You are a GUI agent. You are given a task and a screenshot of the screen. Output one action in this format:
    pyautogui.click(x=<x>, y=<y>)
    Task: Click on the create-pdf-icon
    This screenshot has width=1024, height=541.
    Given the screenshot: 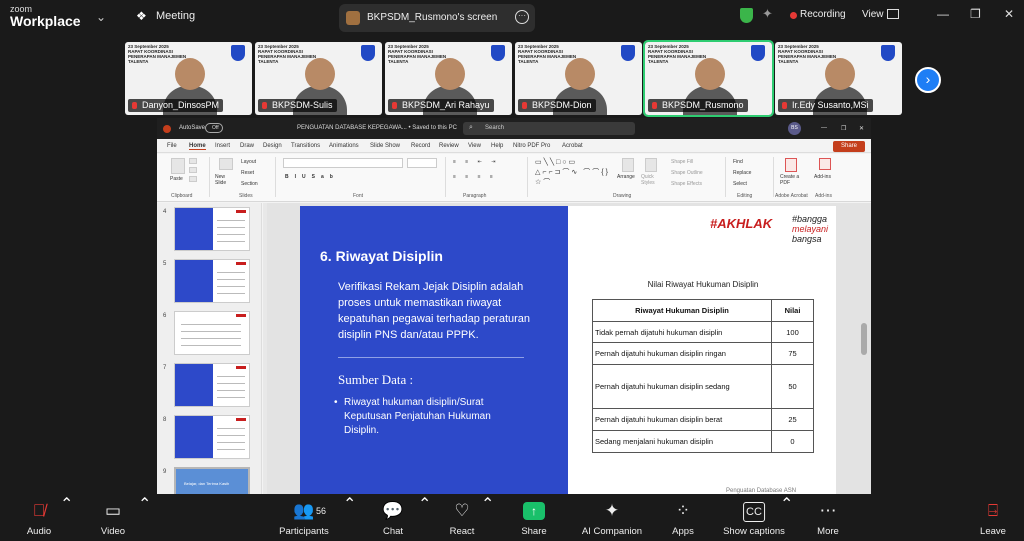 What is the action you would take?
    pyautogui.click(x=791, y=165)
    